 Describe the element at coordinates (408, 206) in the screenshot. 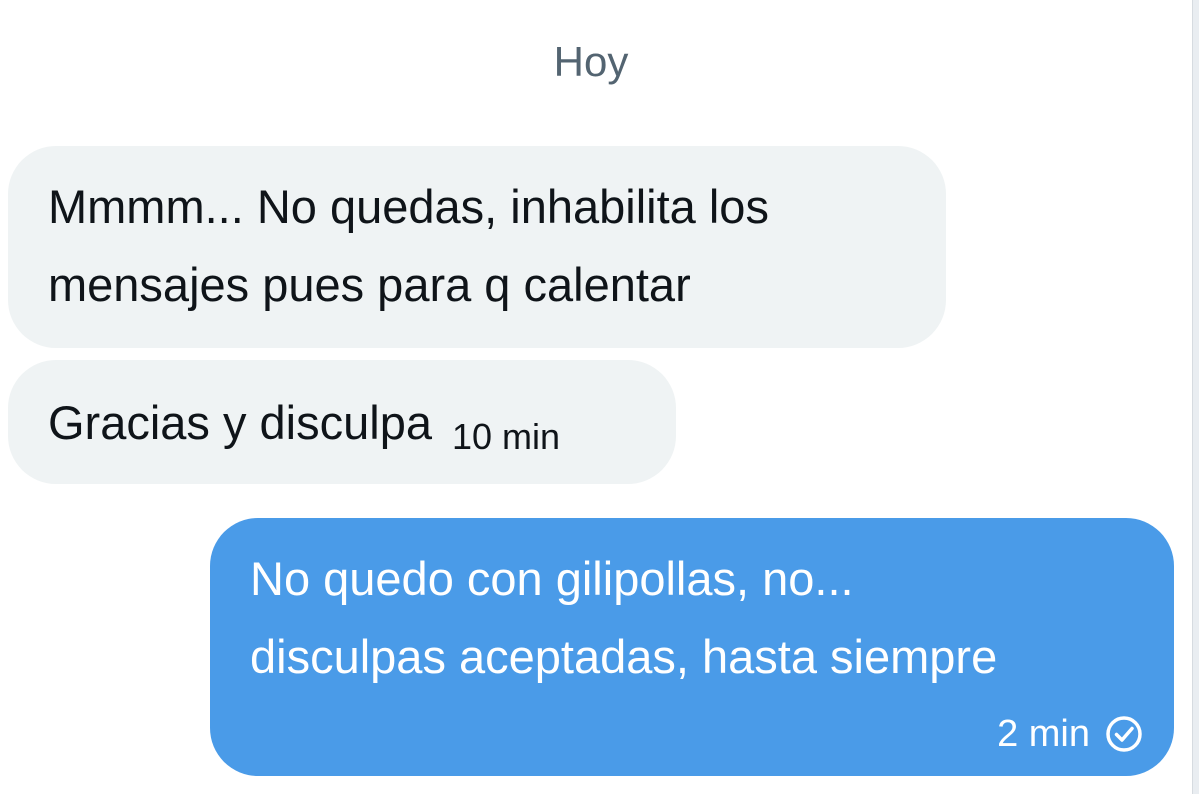

I see `message-text-line: Mmmm... No quedas, inhabilita los` at that location.